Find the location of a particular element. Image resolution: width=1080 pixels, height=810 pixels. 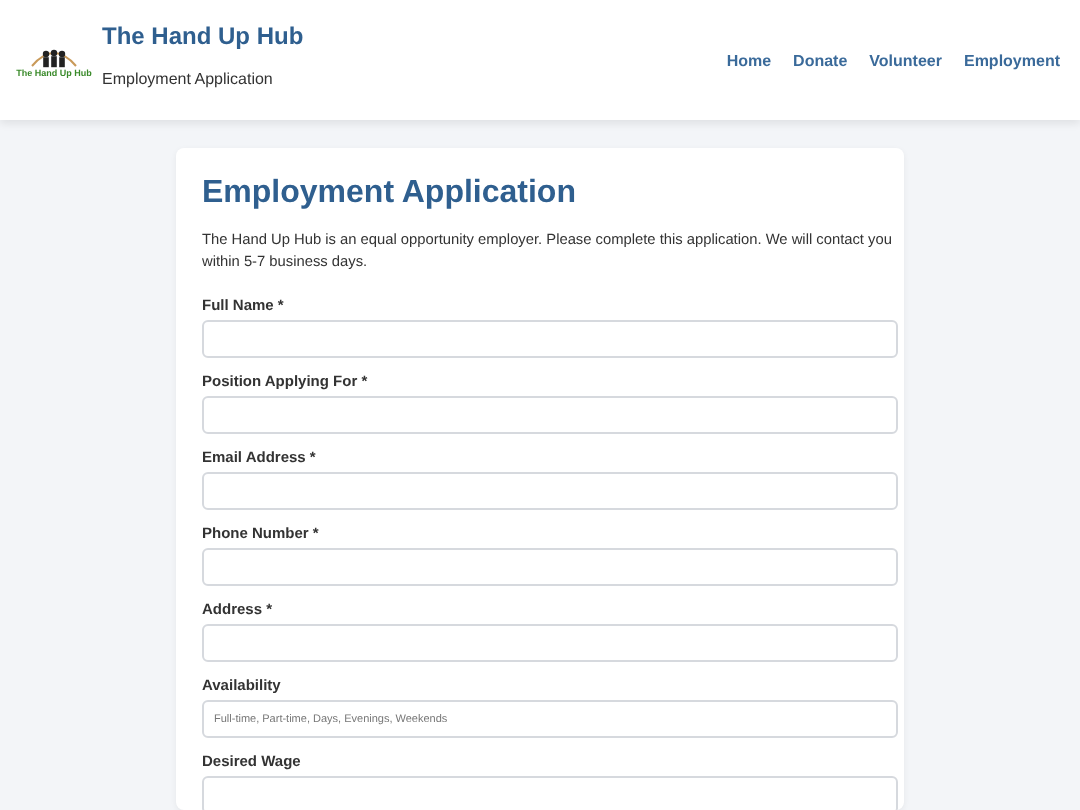

nav-link: Donate is located at coordinates (820, 60).